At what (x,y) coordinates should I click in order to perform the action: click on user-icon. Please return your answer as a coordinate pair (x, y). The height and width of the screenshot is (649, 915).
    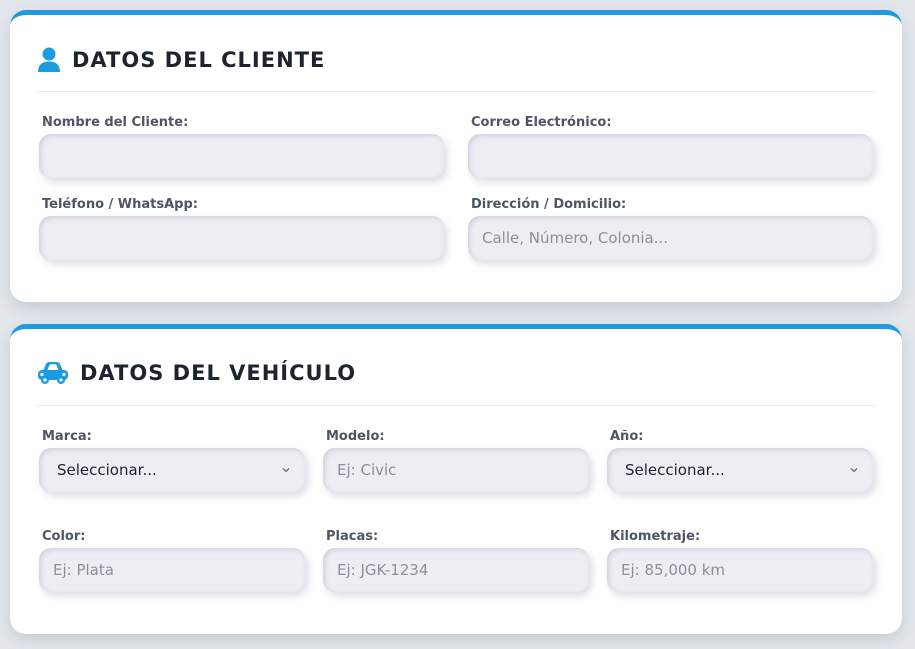
    Looking at the image, I should click on (49, 59).